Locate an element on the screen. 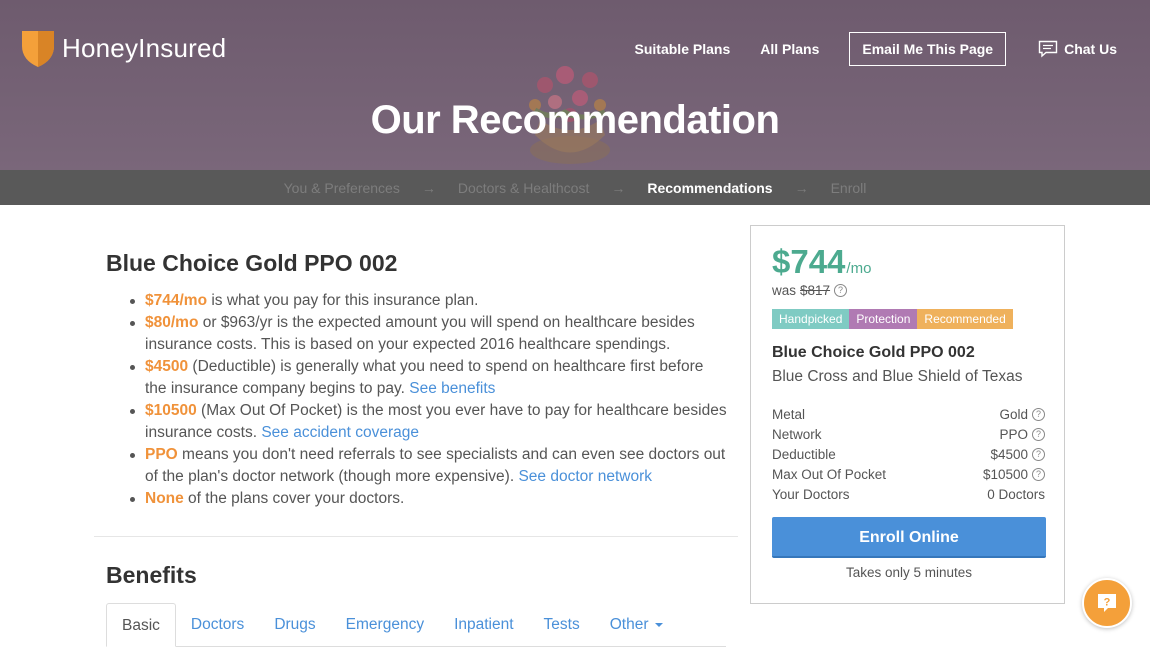 Image resolution: width=1150 pixels, height=648 pixels. badge-protection: Protection is located at coordinates (883, 319).